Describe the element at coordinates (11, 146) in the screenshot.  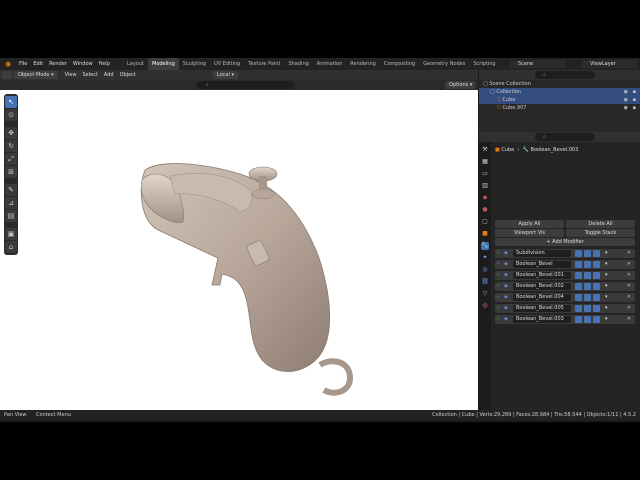
I see `rotate-tool-icon: ↻` at that location.